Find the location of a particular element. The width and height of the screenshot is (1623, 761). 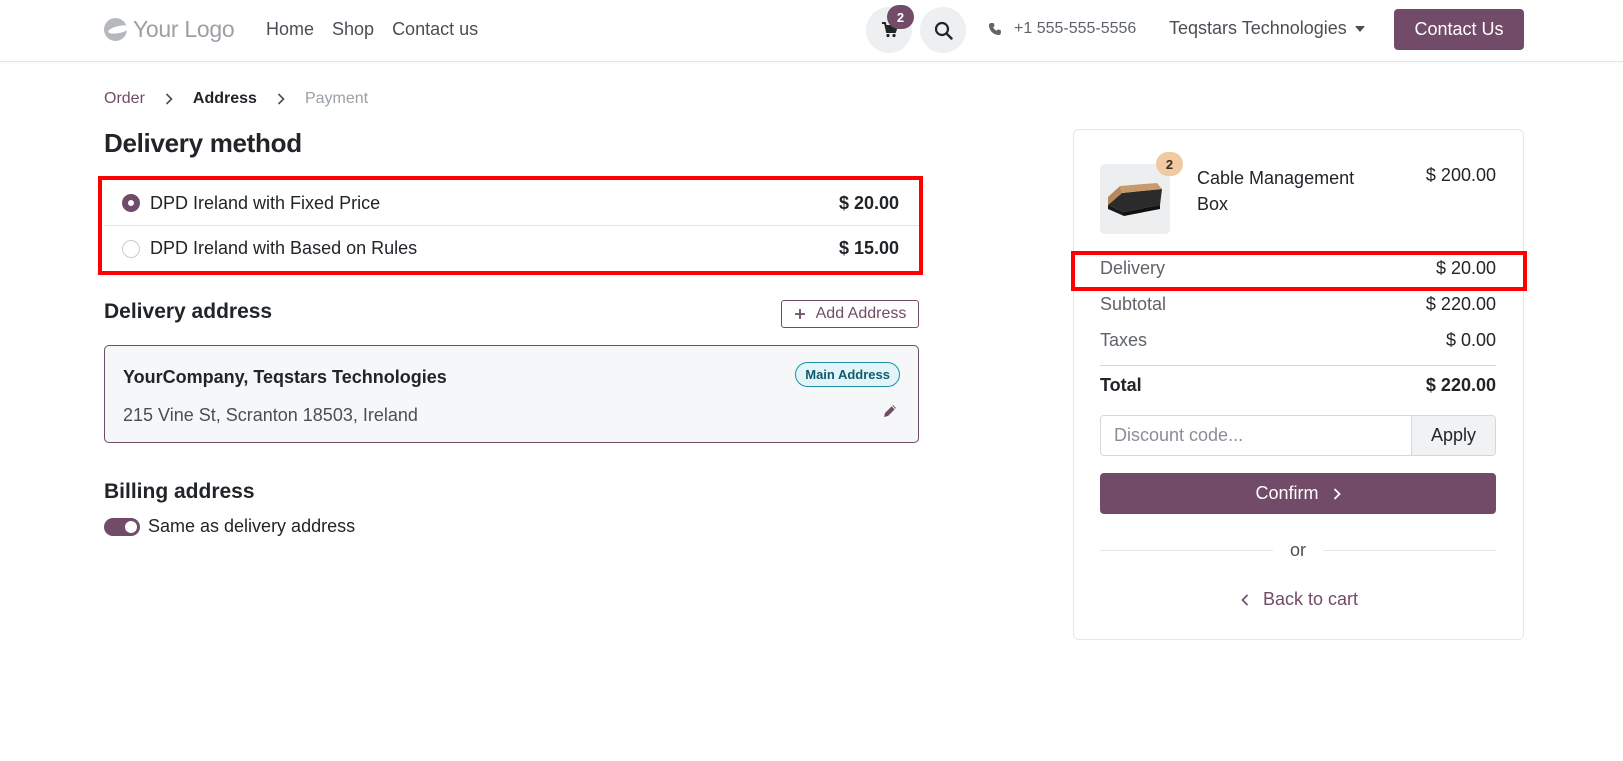

add-address-label: Add Address is located at coordinates (861, 313).